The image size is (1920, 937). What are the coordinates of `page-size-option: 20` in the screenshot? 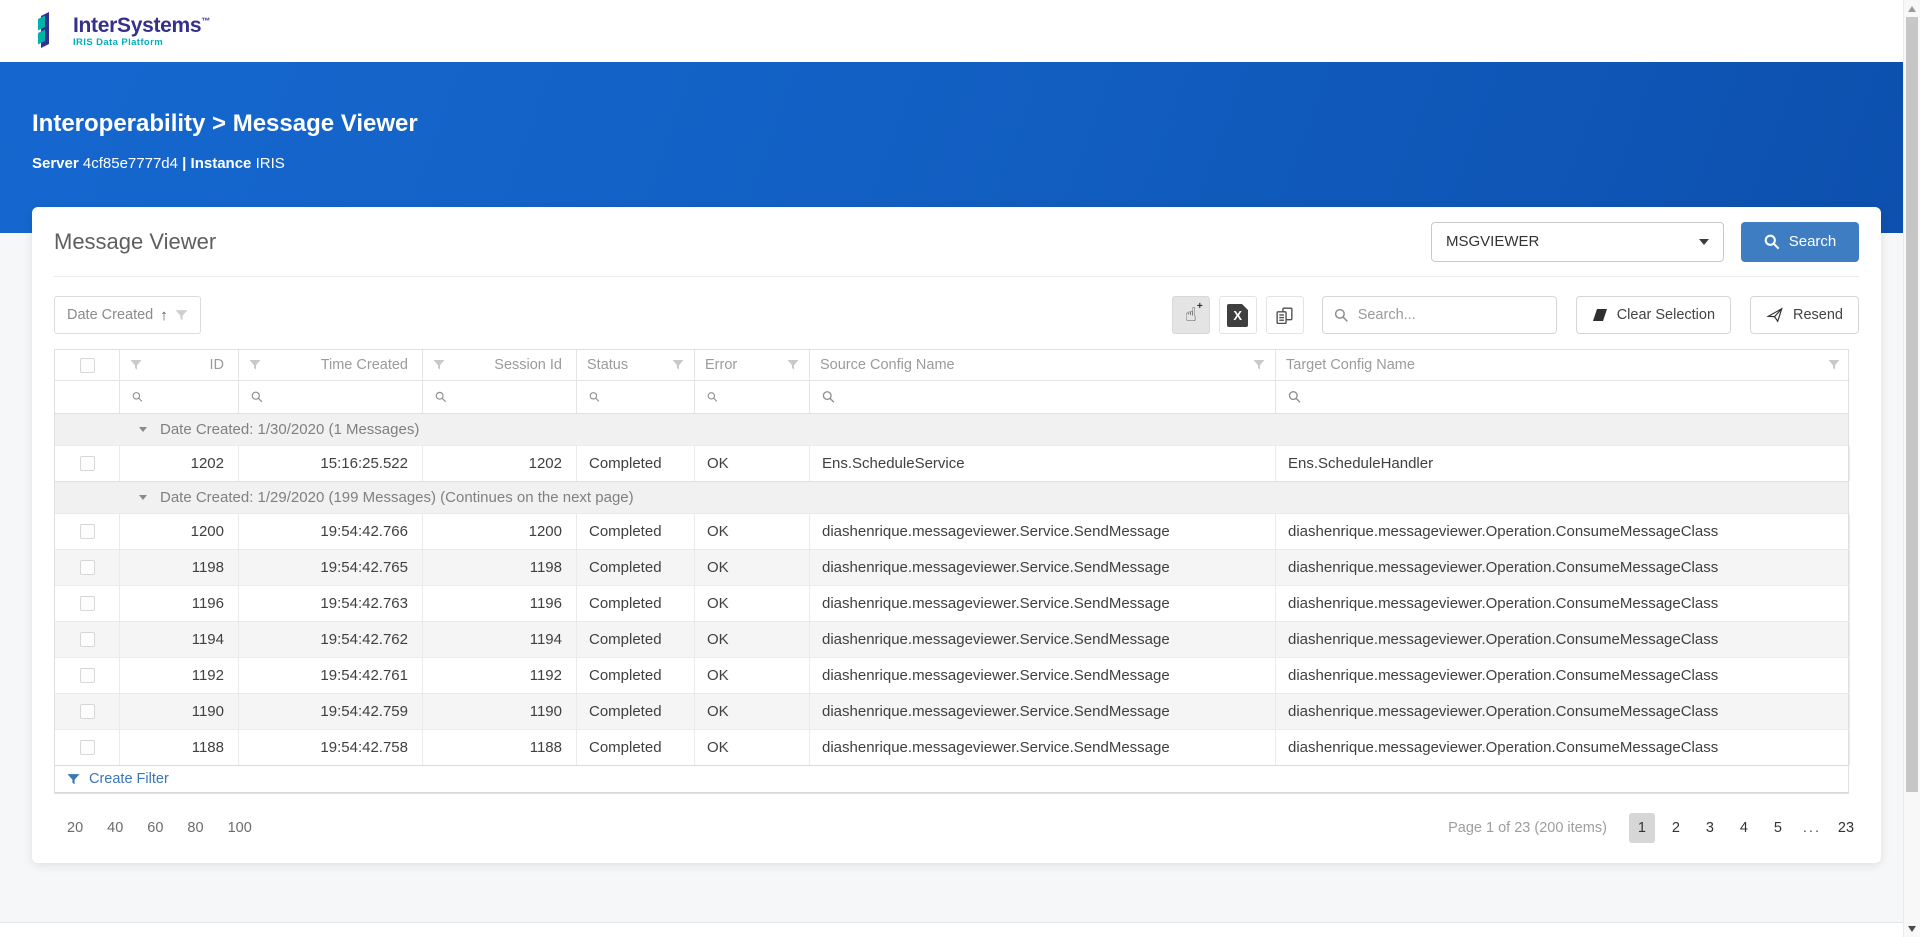 It's located at (75, 828).